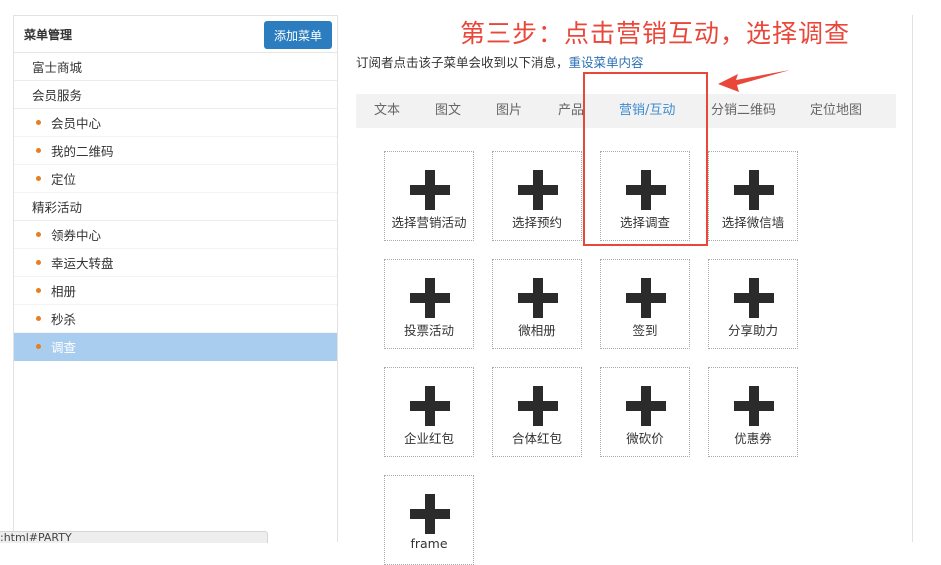  Describe the element at coordinates (57, 207) in the screenshot. I see `sidebar-item-label: 精彩活动` at that location.